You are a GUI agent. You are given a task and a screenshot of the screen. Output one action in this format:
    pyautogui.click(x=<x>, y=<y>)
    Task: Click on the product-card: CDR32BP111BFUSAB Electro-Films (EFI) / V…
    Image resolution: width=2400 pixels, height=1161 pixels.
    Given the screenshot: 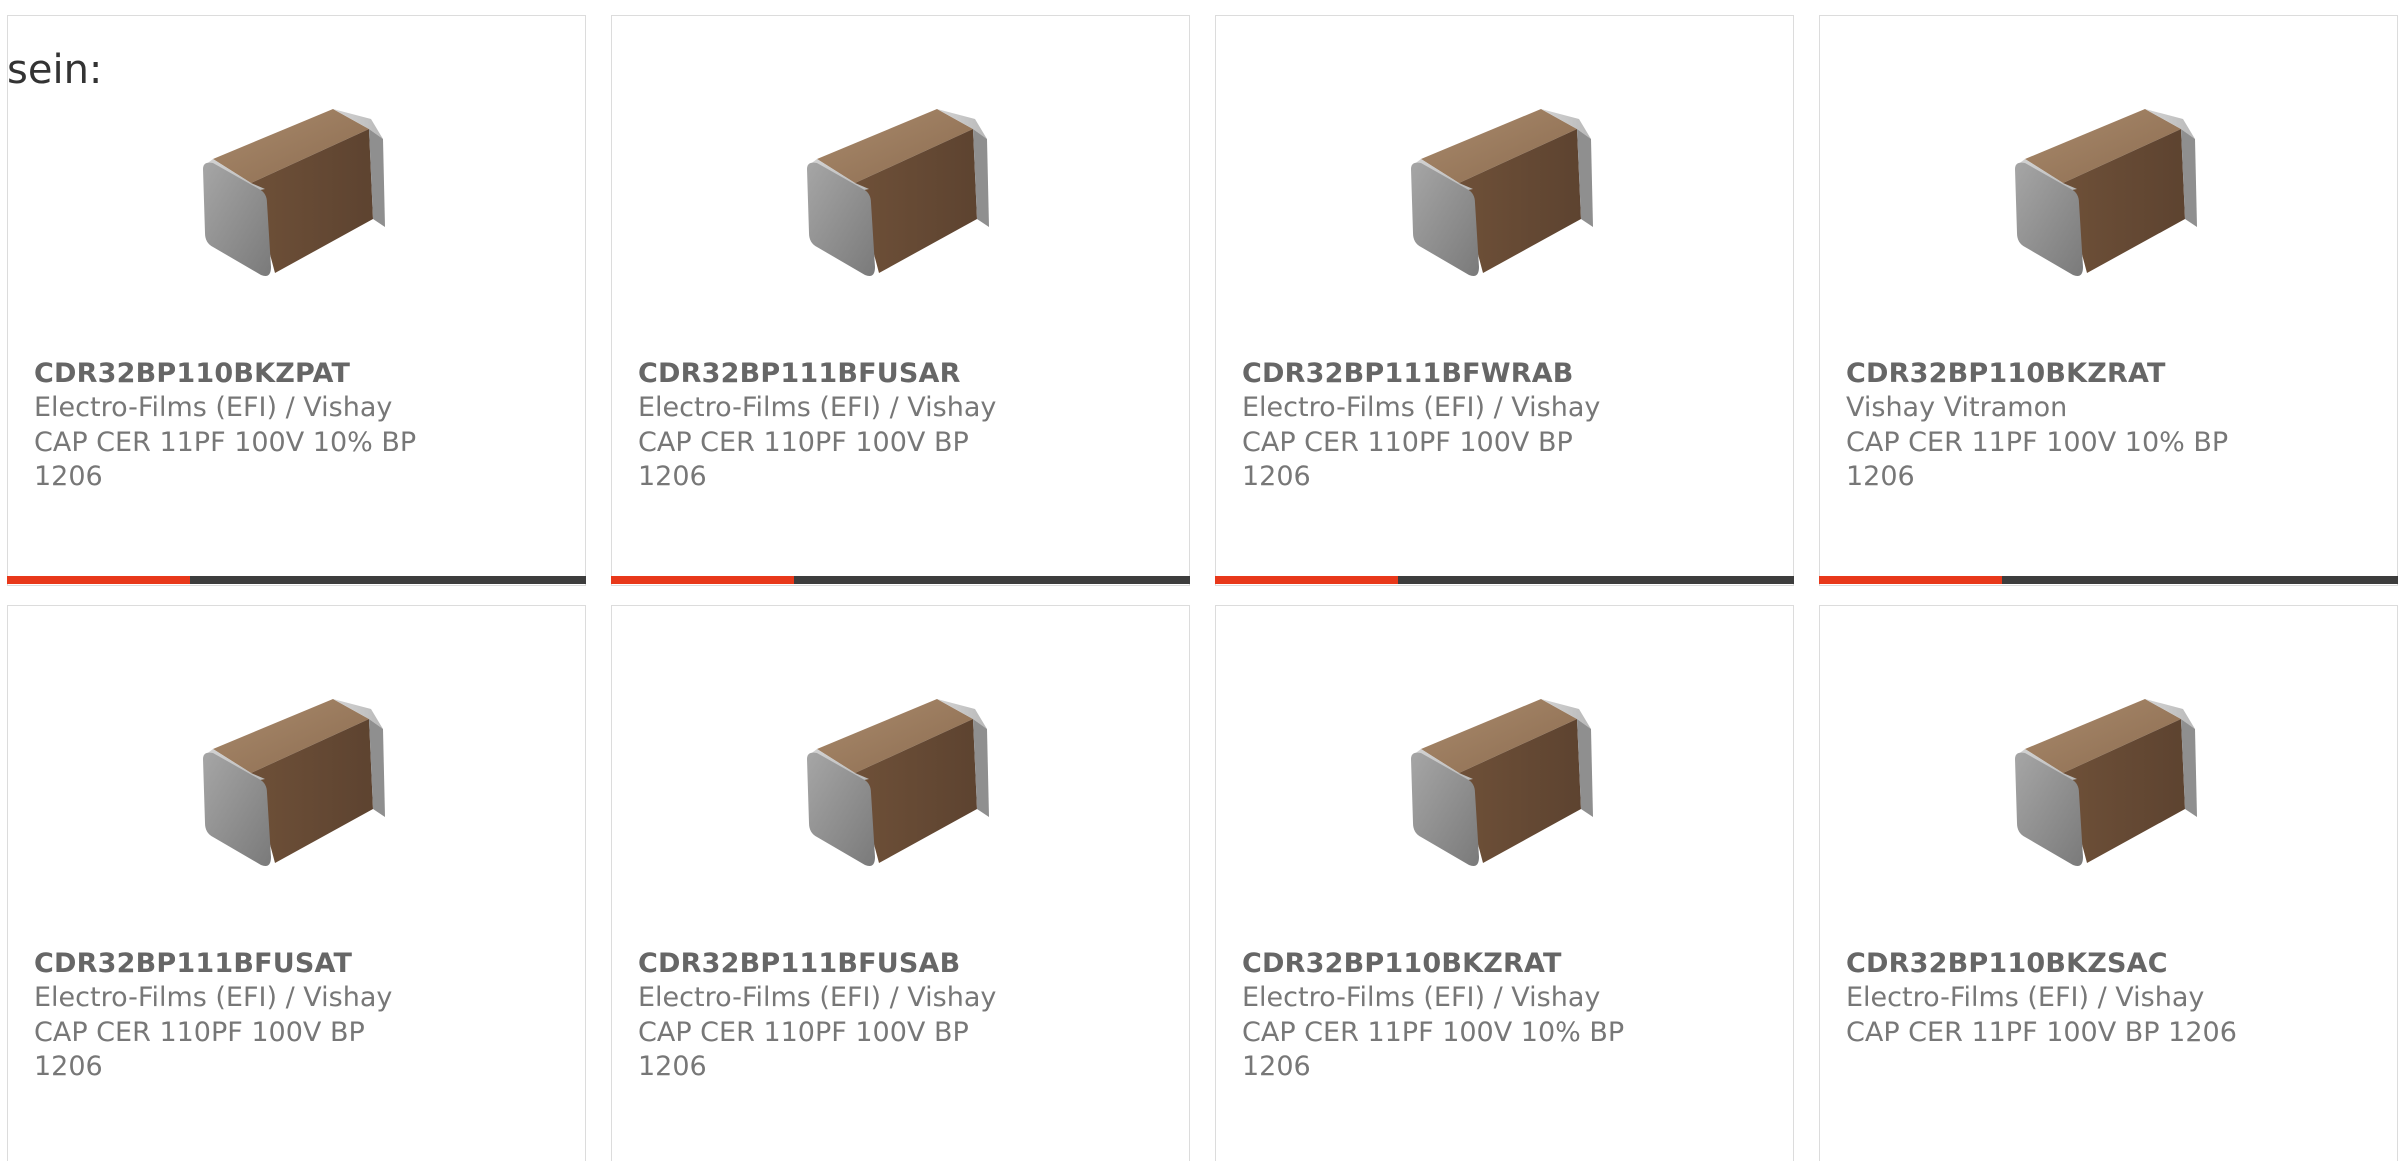 What is the action you would take?
    pyautogui.click(x=900, y=883)
    